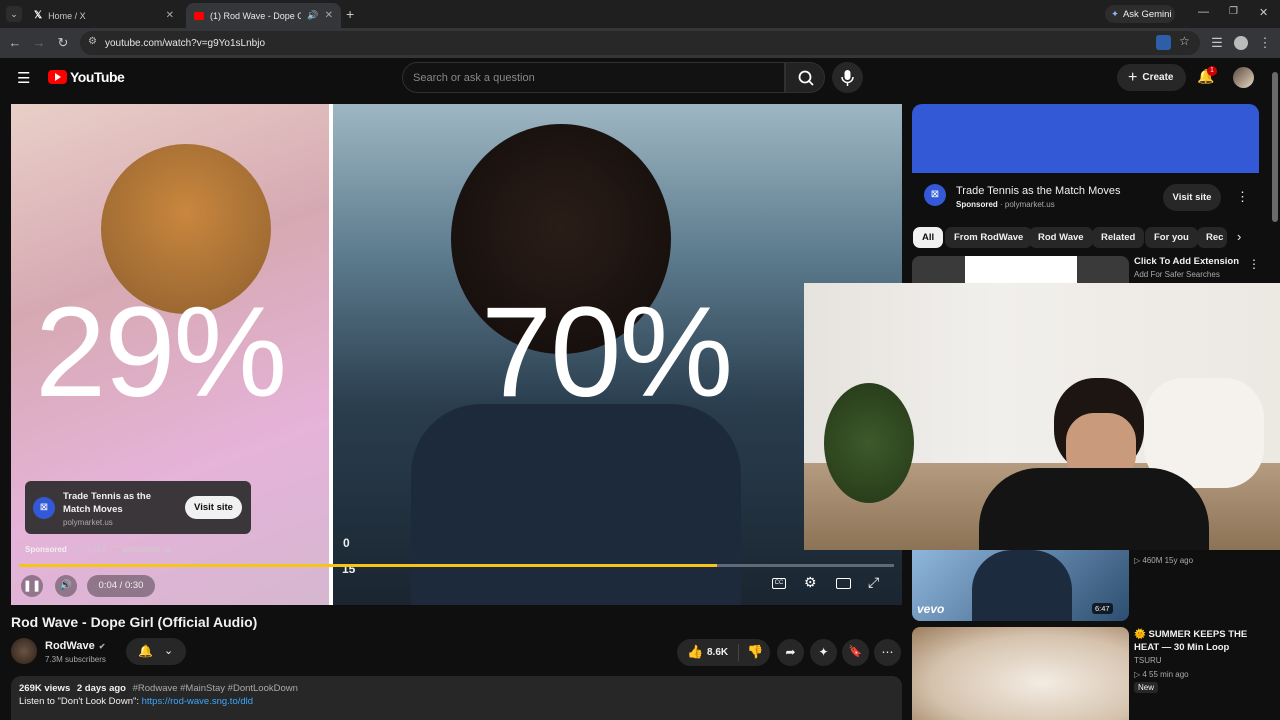 The width and height of the screenshot is (1280, 720). What do you see at coordinates (928, 237) in the screenshot?
I see `chip-all: All` at bounding box center [928, 237].